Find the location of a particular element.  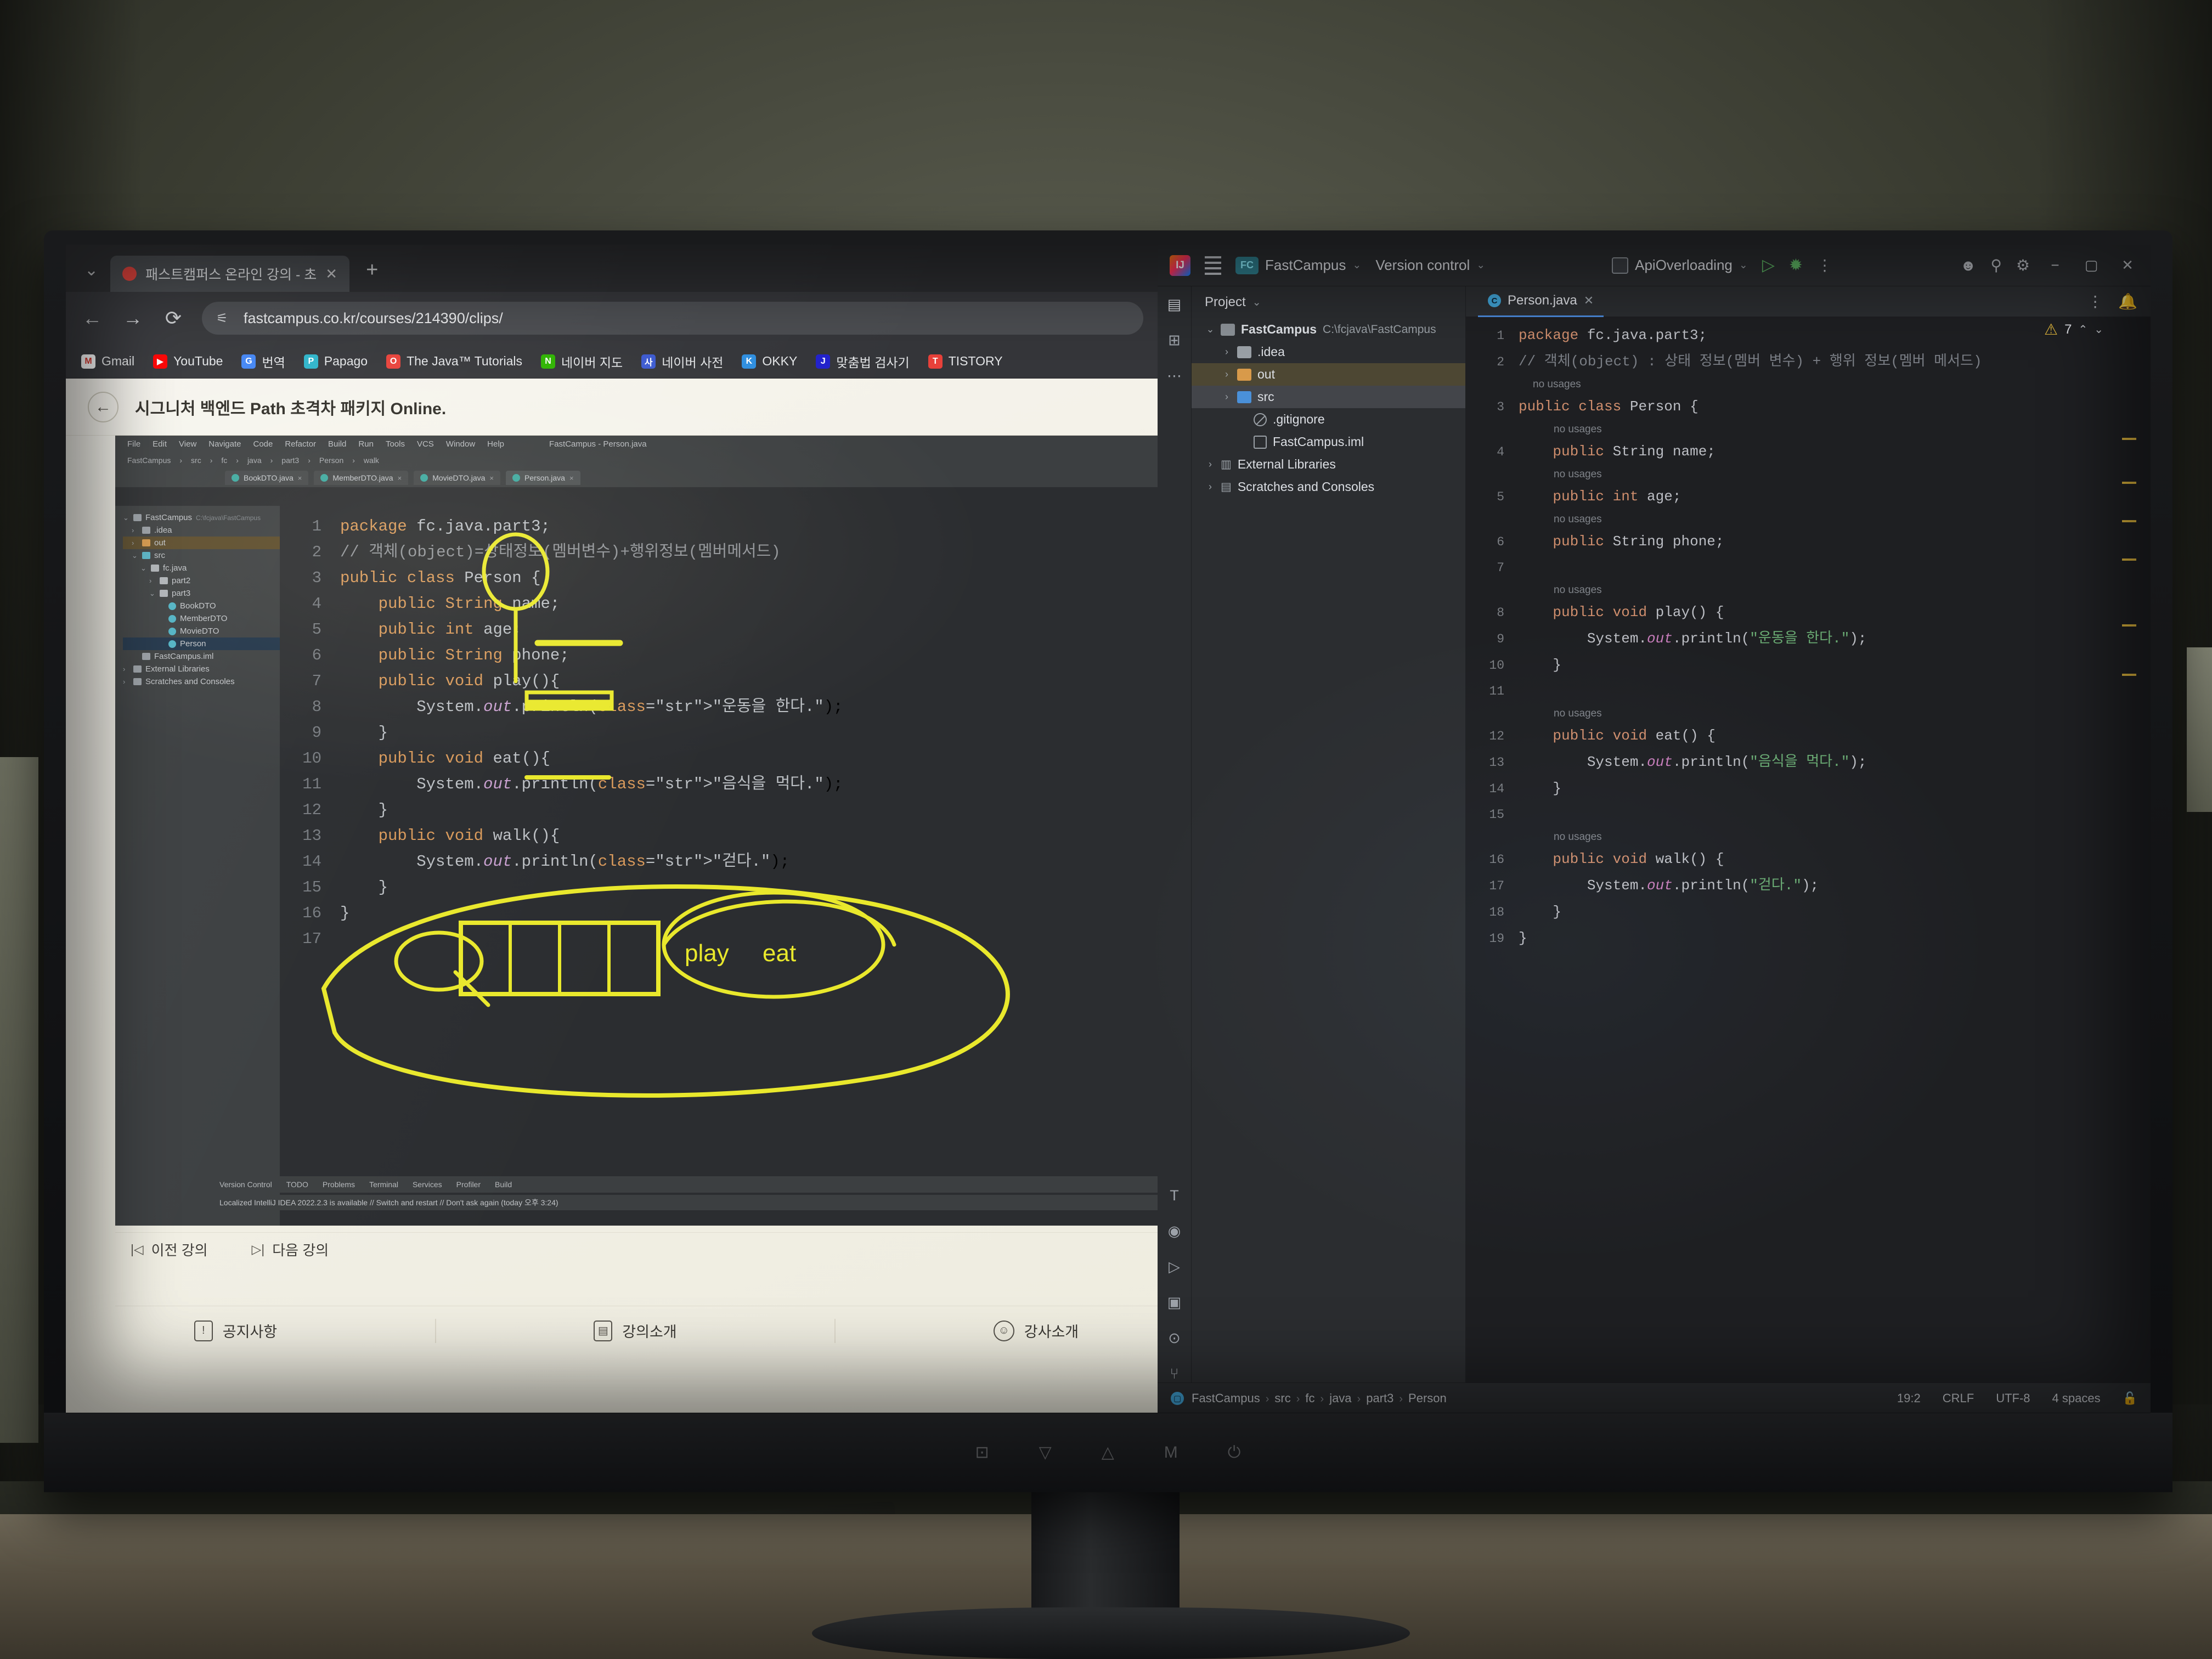

new-tab-button: + is located at coordinates (372, 275).